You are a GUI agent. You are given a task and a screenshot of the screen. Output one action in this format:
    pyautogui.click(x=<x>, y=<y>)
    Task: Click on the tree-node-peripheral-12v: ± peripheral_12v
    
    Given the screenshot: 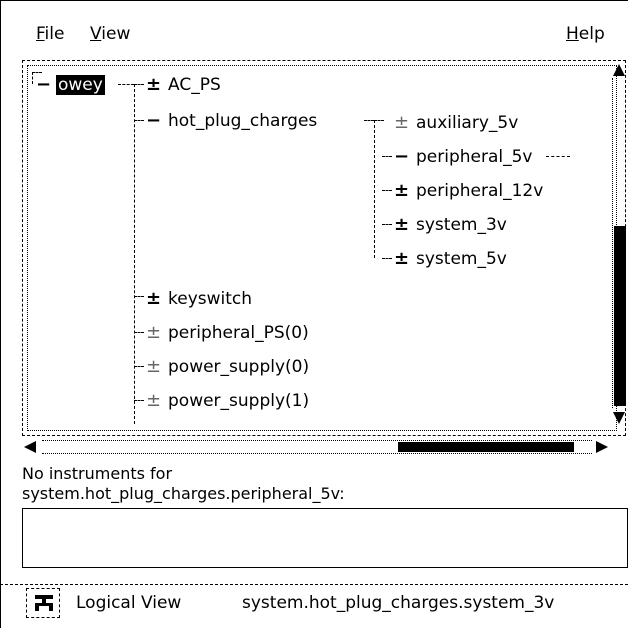 What is the action you would take?
    pyautogui.click(x=469, y=191)
    